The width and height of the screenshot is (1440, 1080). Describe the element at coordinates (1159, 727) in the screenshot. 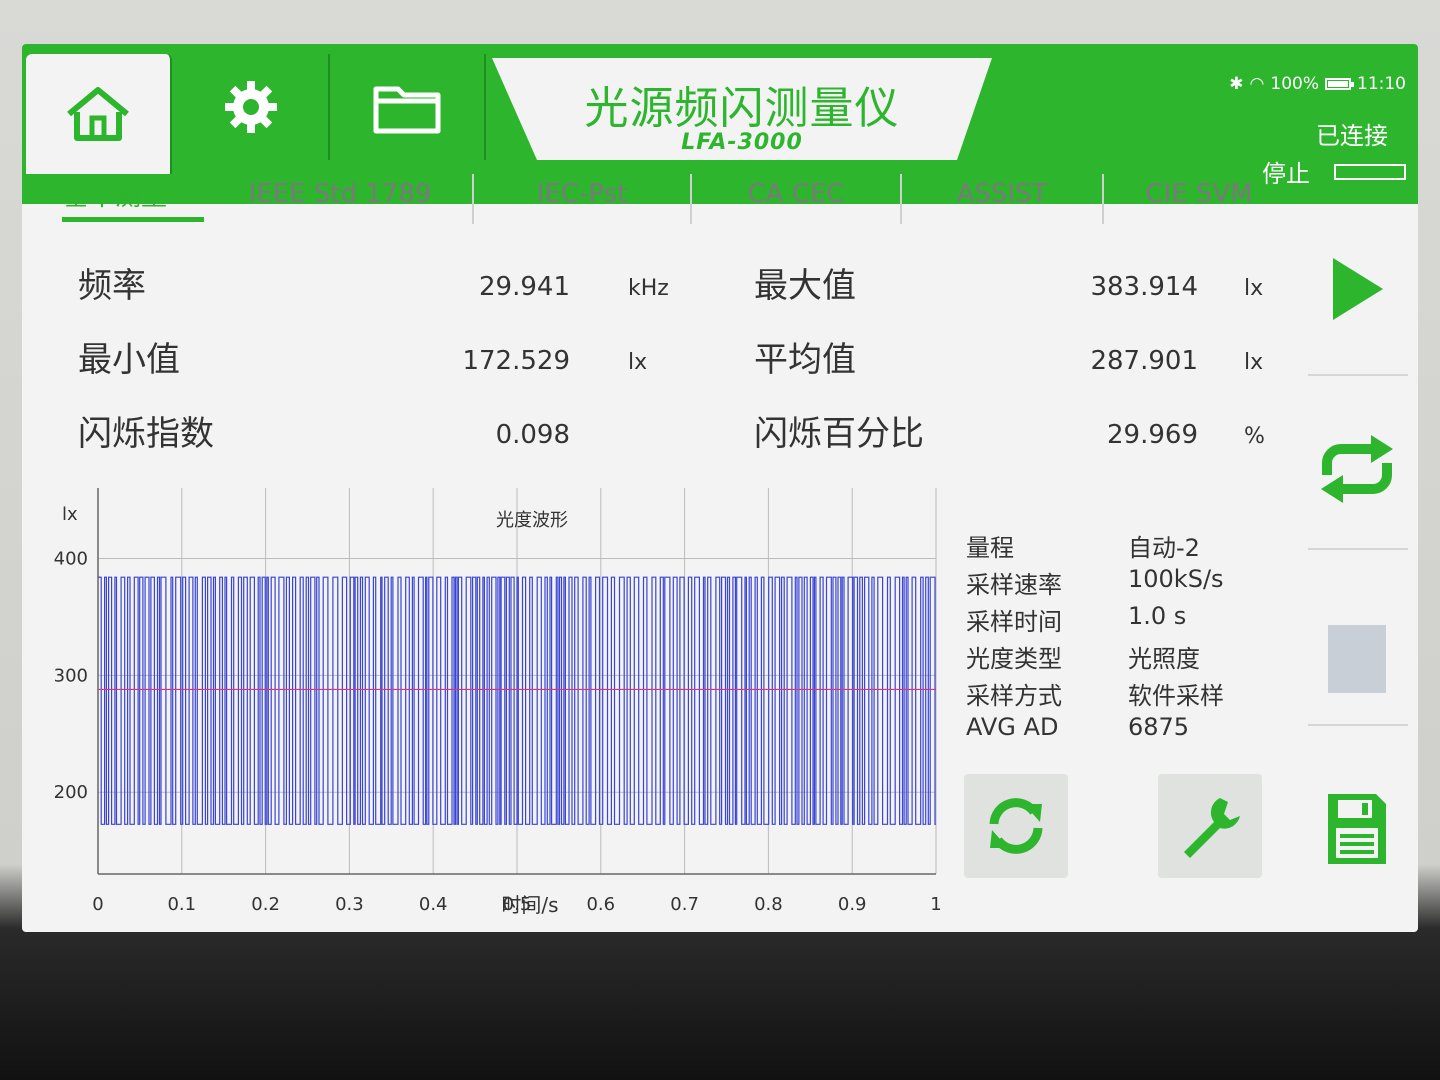

I see `avg-ad-value: 6875` at that location.